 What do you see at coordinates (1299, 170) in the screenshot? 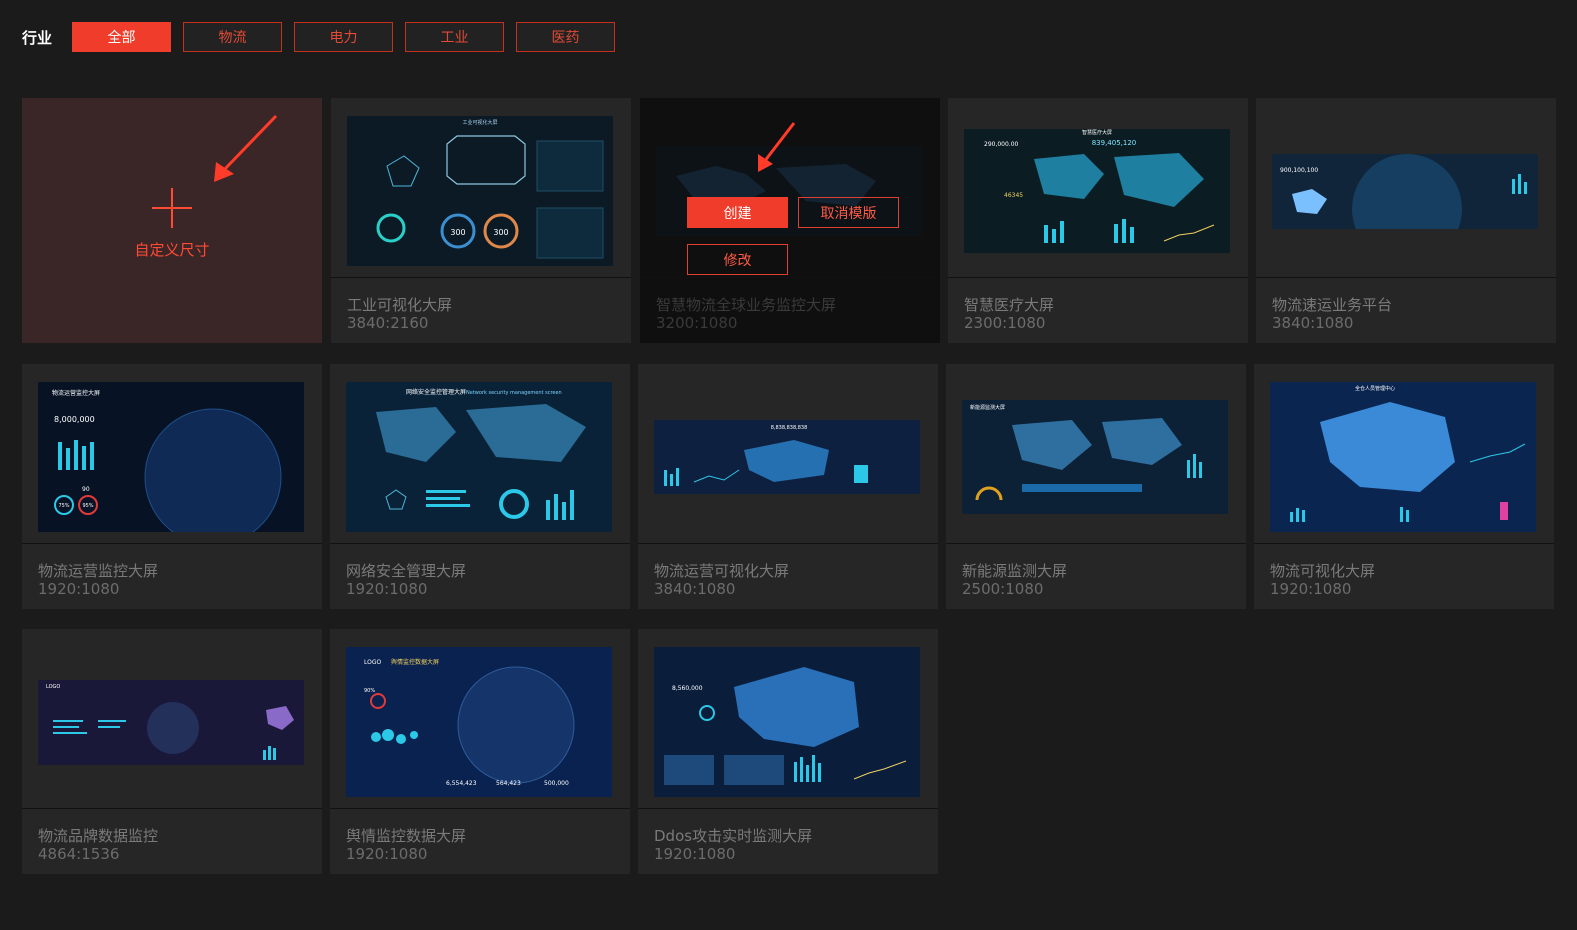
I see `thumb-value: 900,100,100` at bounding box center [1299, 170].